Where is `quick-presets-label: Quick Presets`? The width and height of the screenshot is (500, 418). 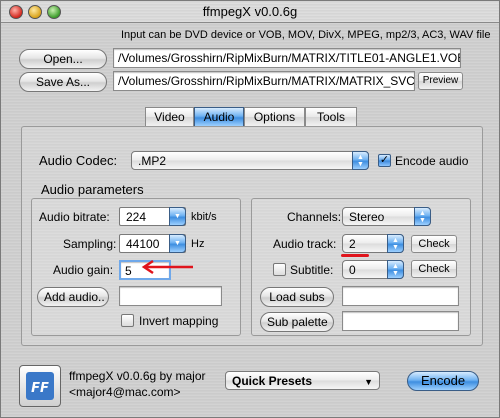 quick-presets-label: Quick Presets is located at coordinates (272, 381).